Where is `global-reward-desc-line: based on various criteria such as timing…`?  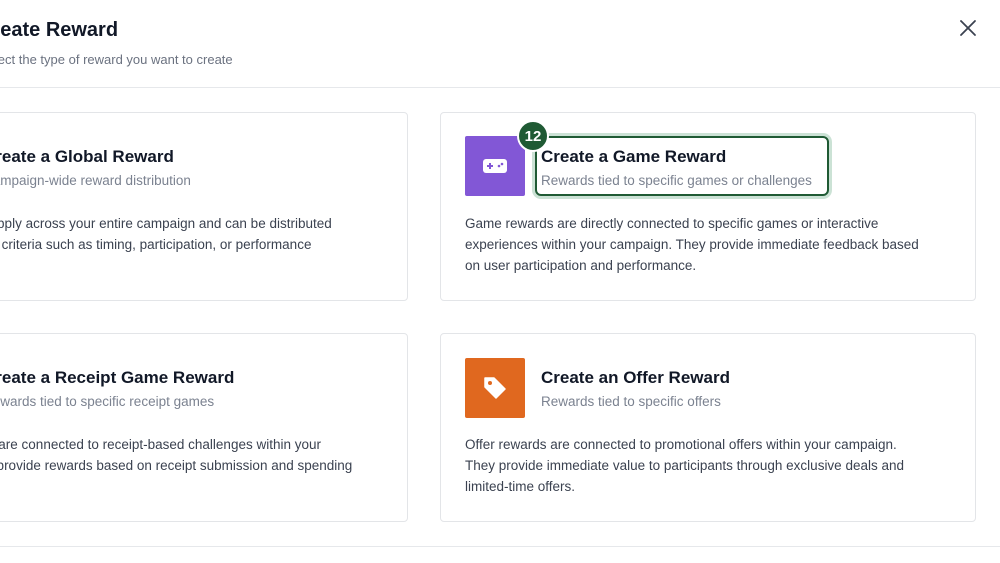
global-reward-desc-line: based on various criteria such as timing… is located at coordinates (156, 244).